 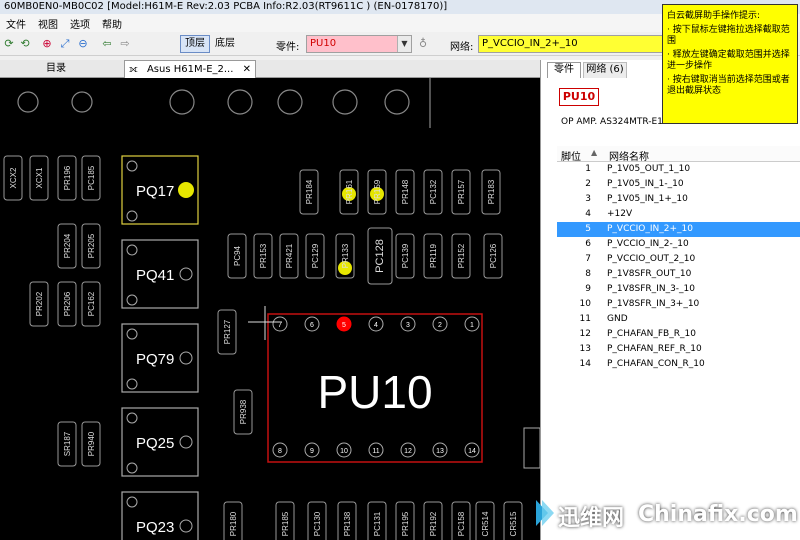 What do you see at coordinates (315, 255) in the screenshot?
I see `component-label: PC129` at bounding box center [315, 255].